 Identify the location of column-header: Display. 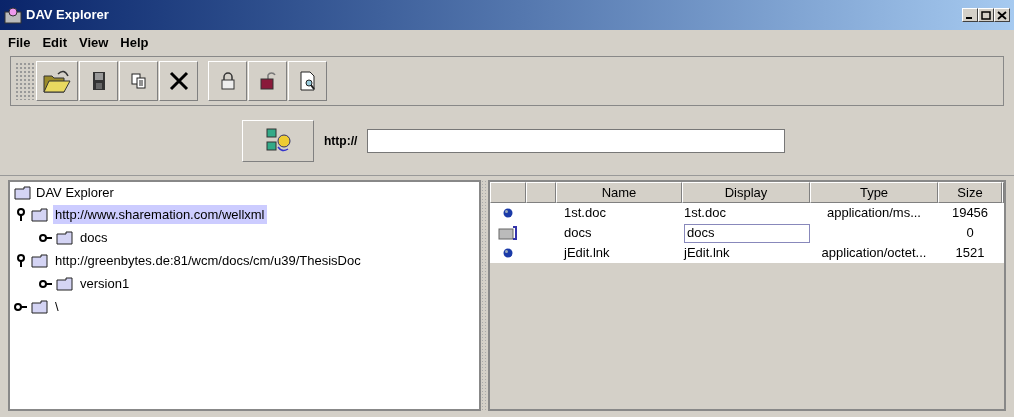
(746, 192).